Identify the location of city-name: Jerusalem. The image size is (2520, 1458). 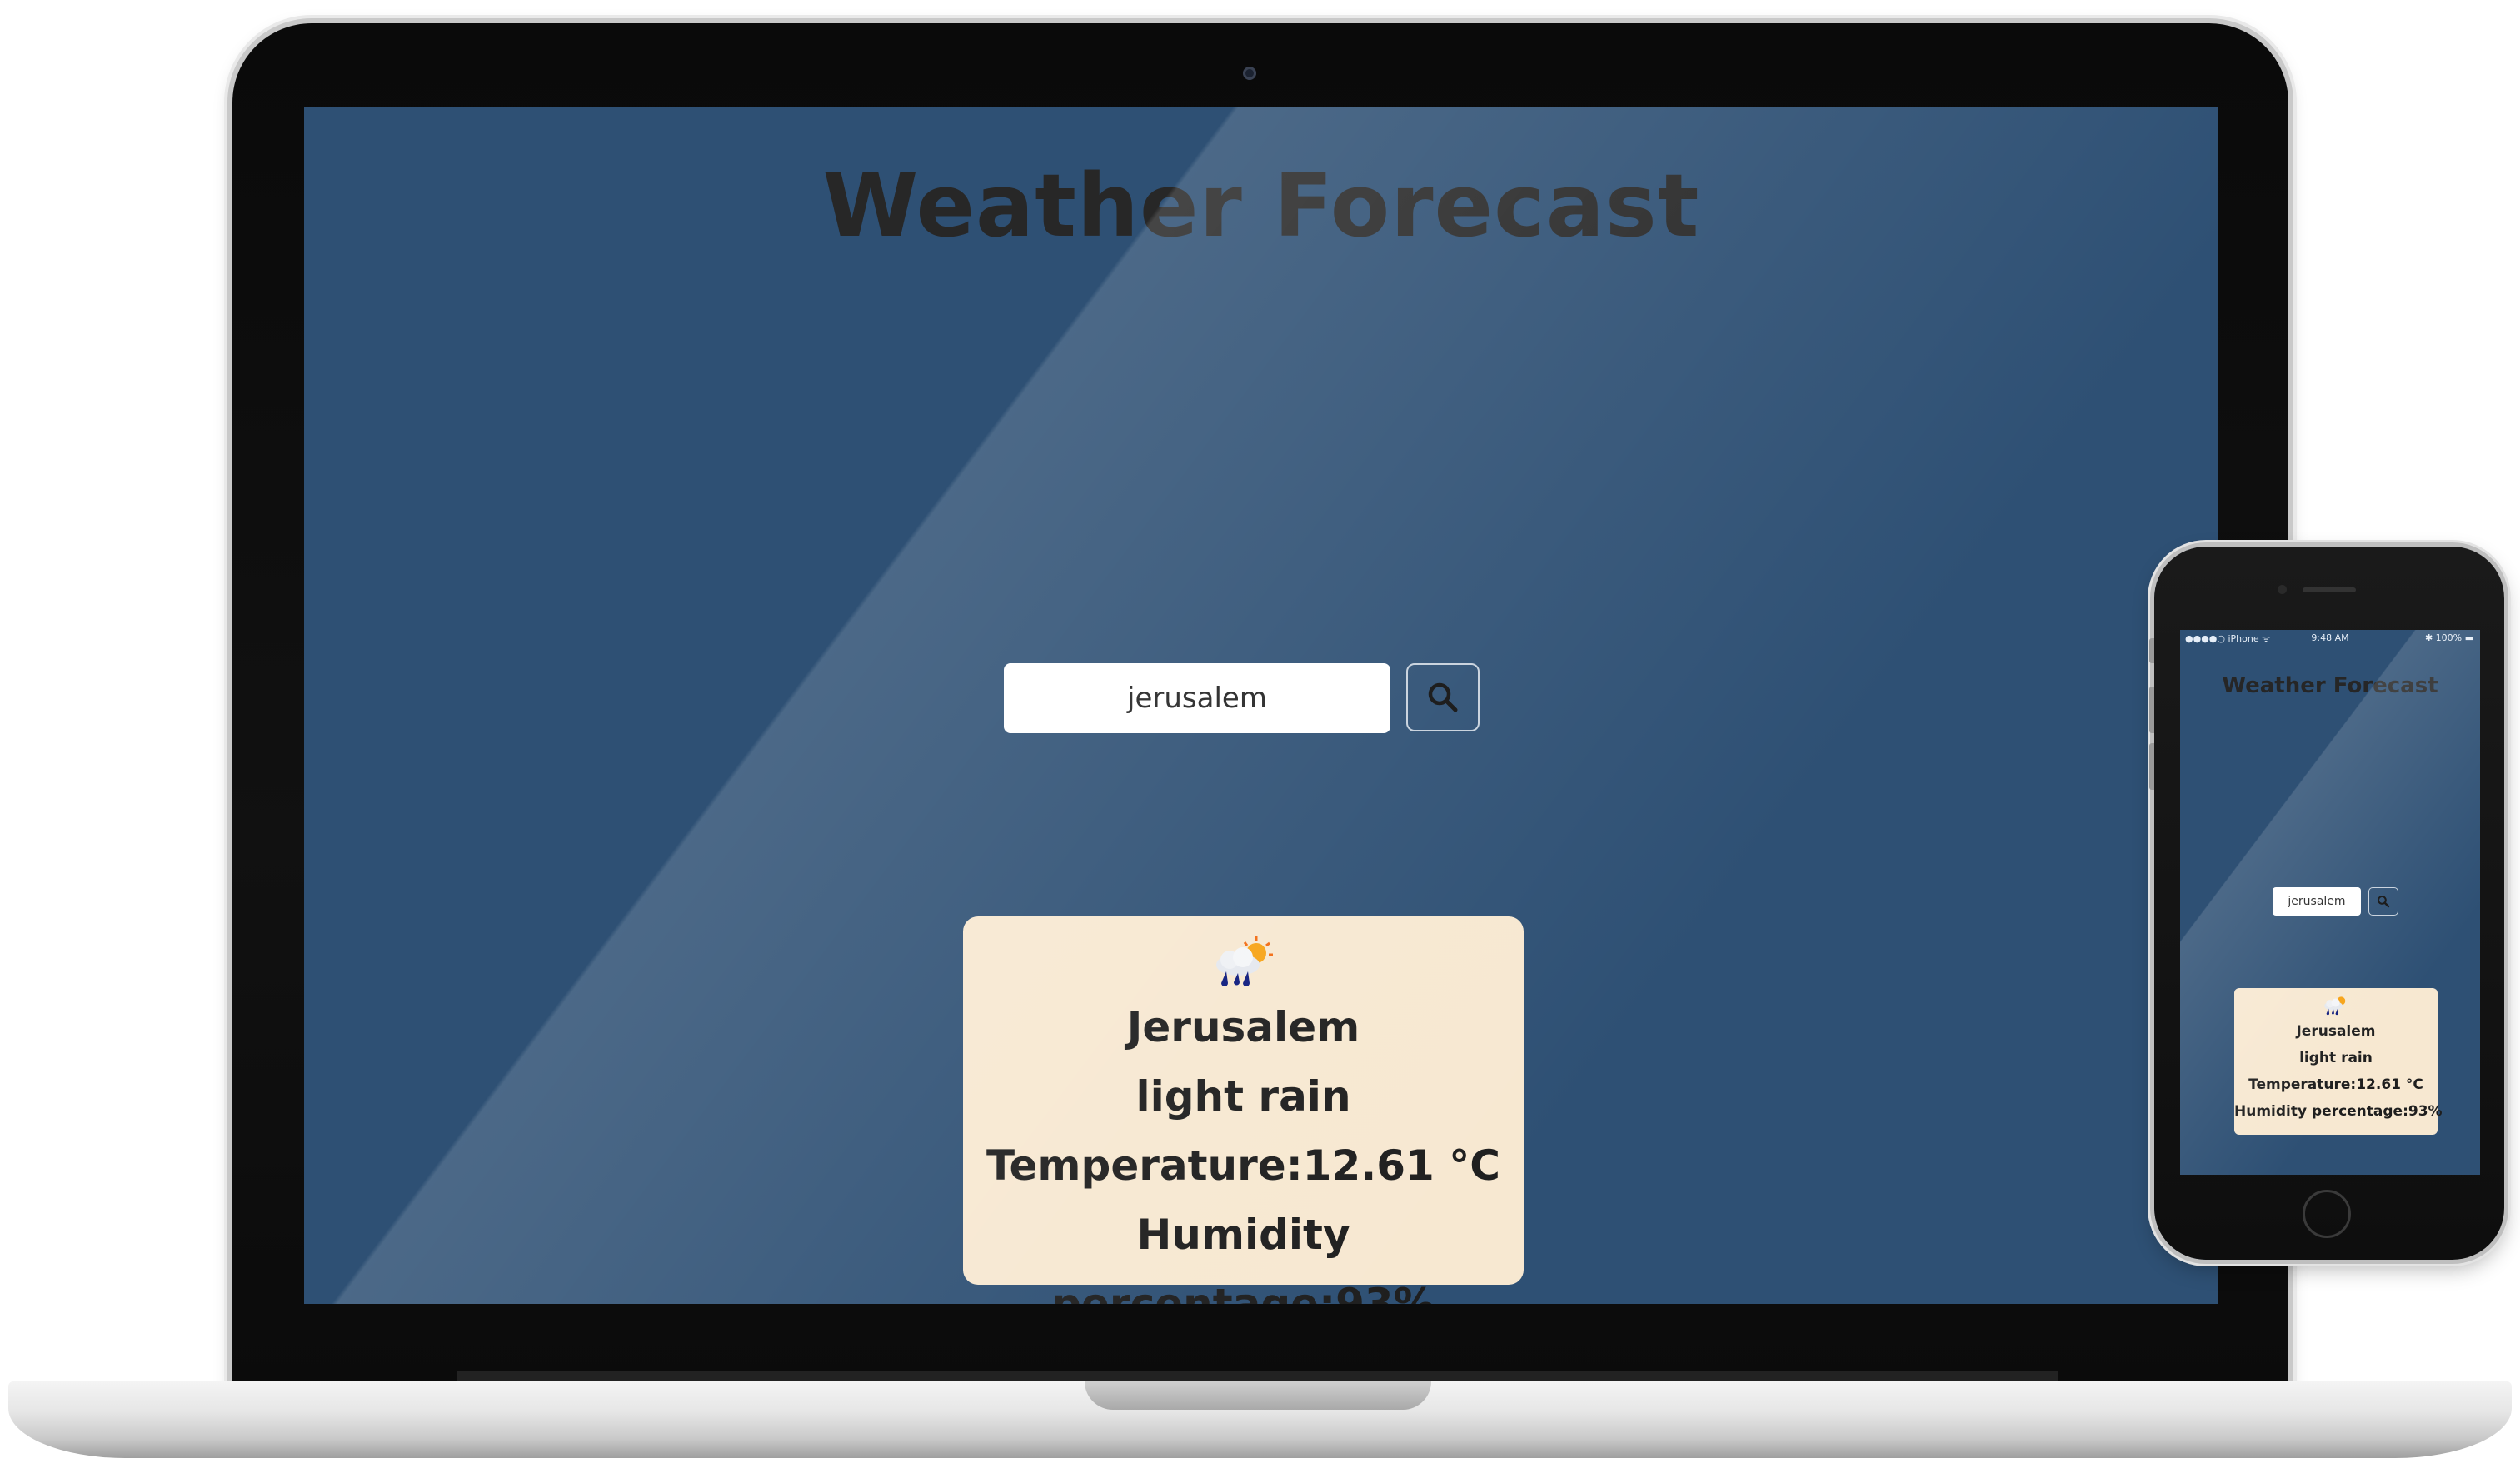
(1243, 1027).